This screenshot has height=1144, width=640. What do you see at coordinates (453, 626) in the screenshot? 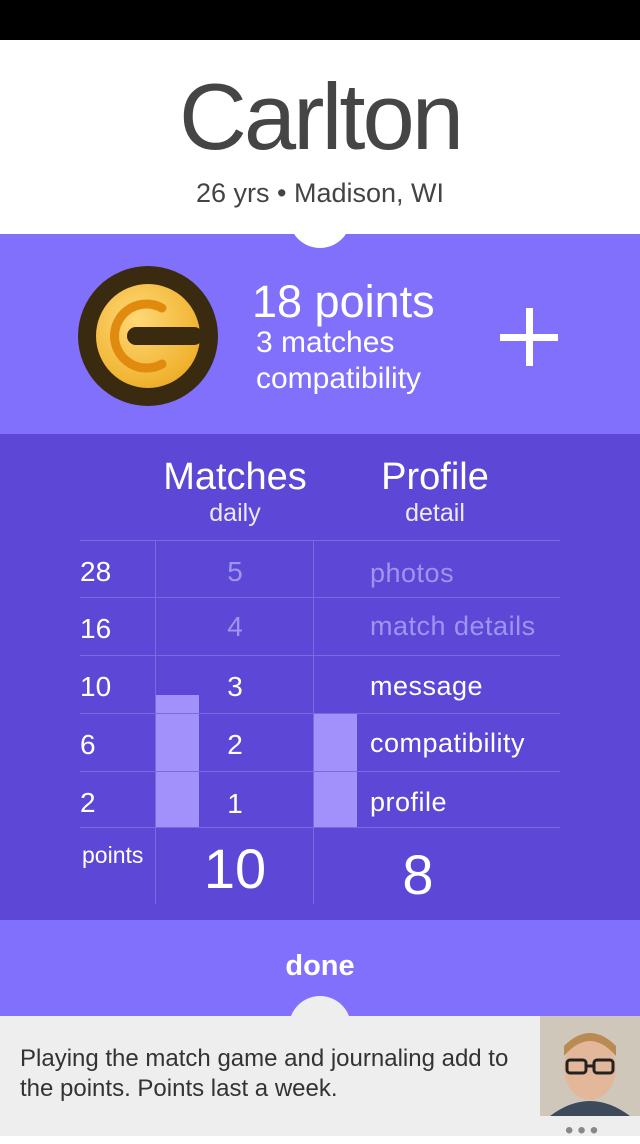
I see `profile-item-match-details: match details` at bounding box center [453, 626].